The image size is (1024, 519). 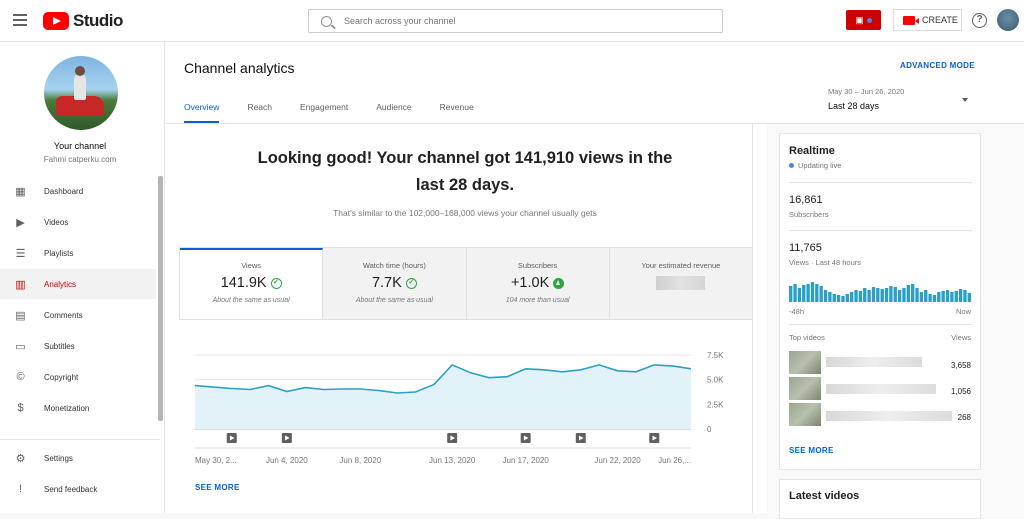 What do you see at coordinates (217, 487) in the screenshot?
I see `see-more-button: SEE MORE` at bounding box center [217, 487].